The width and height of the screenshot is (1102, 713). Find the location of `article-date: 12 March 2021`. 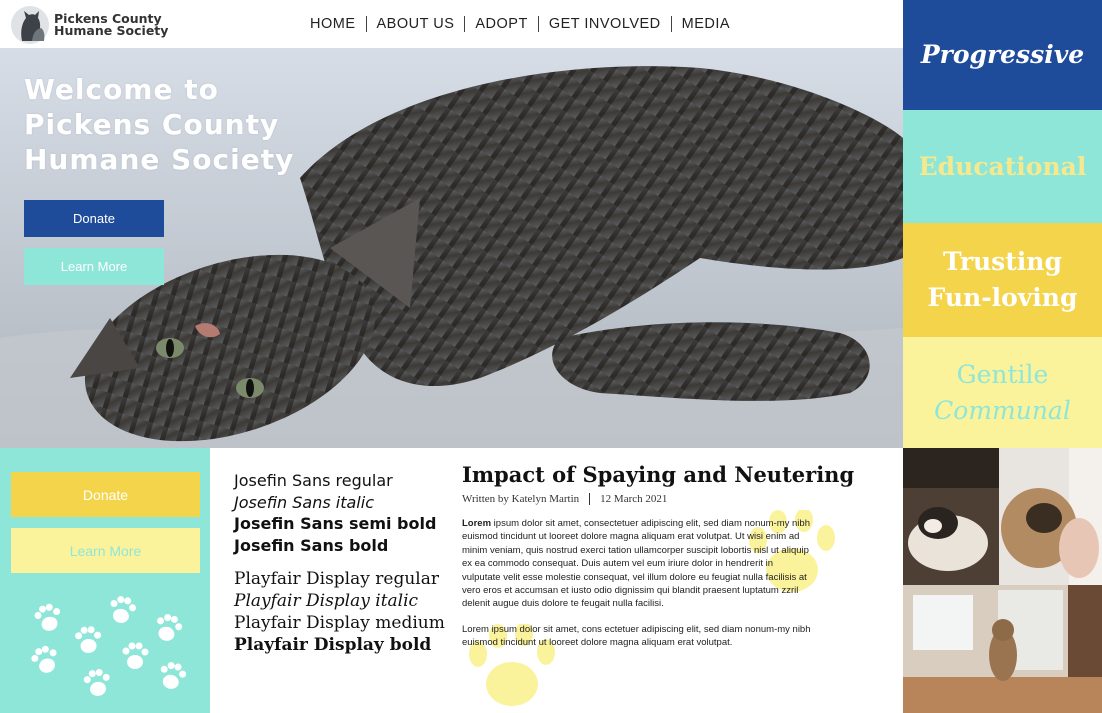

article-date: 12 March 2021 is located at coordinates (634, 499).